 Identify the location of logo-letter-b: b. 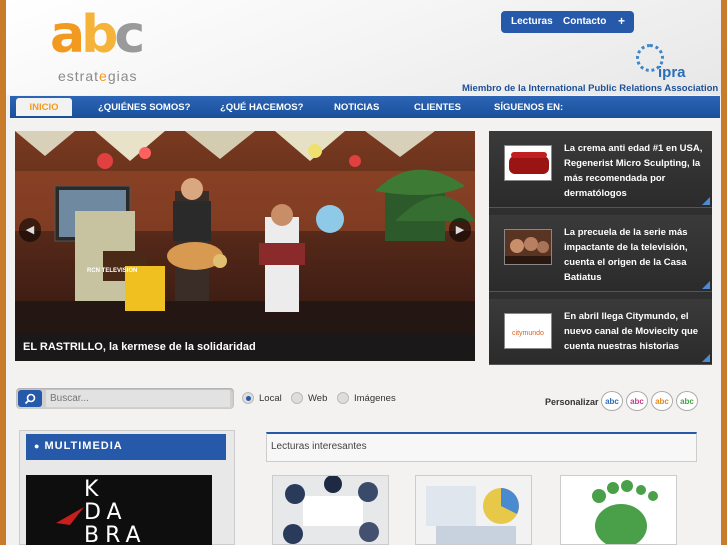
(99, 35).